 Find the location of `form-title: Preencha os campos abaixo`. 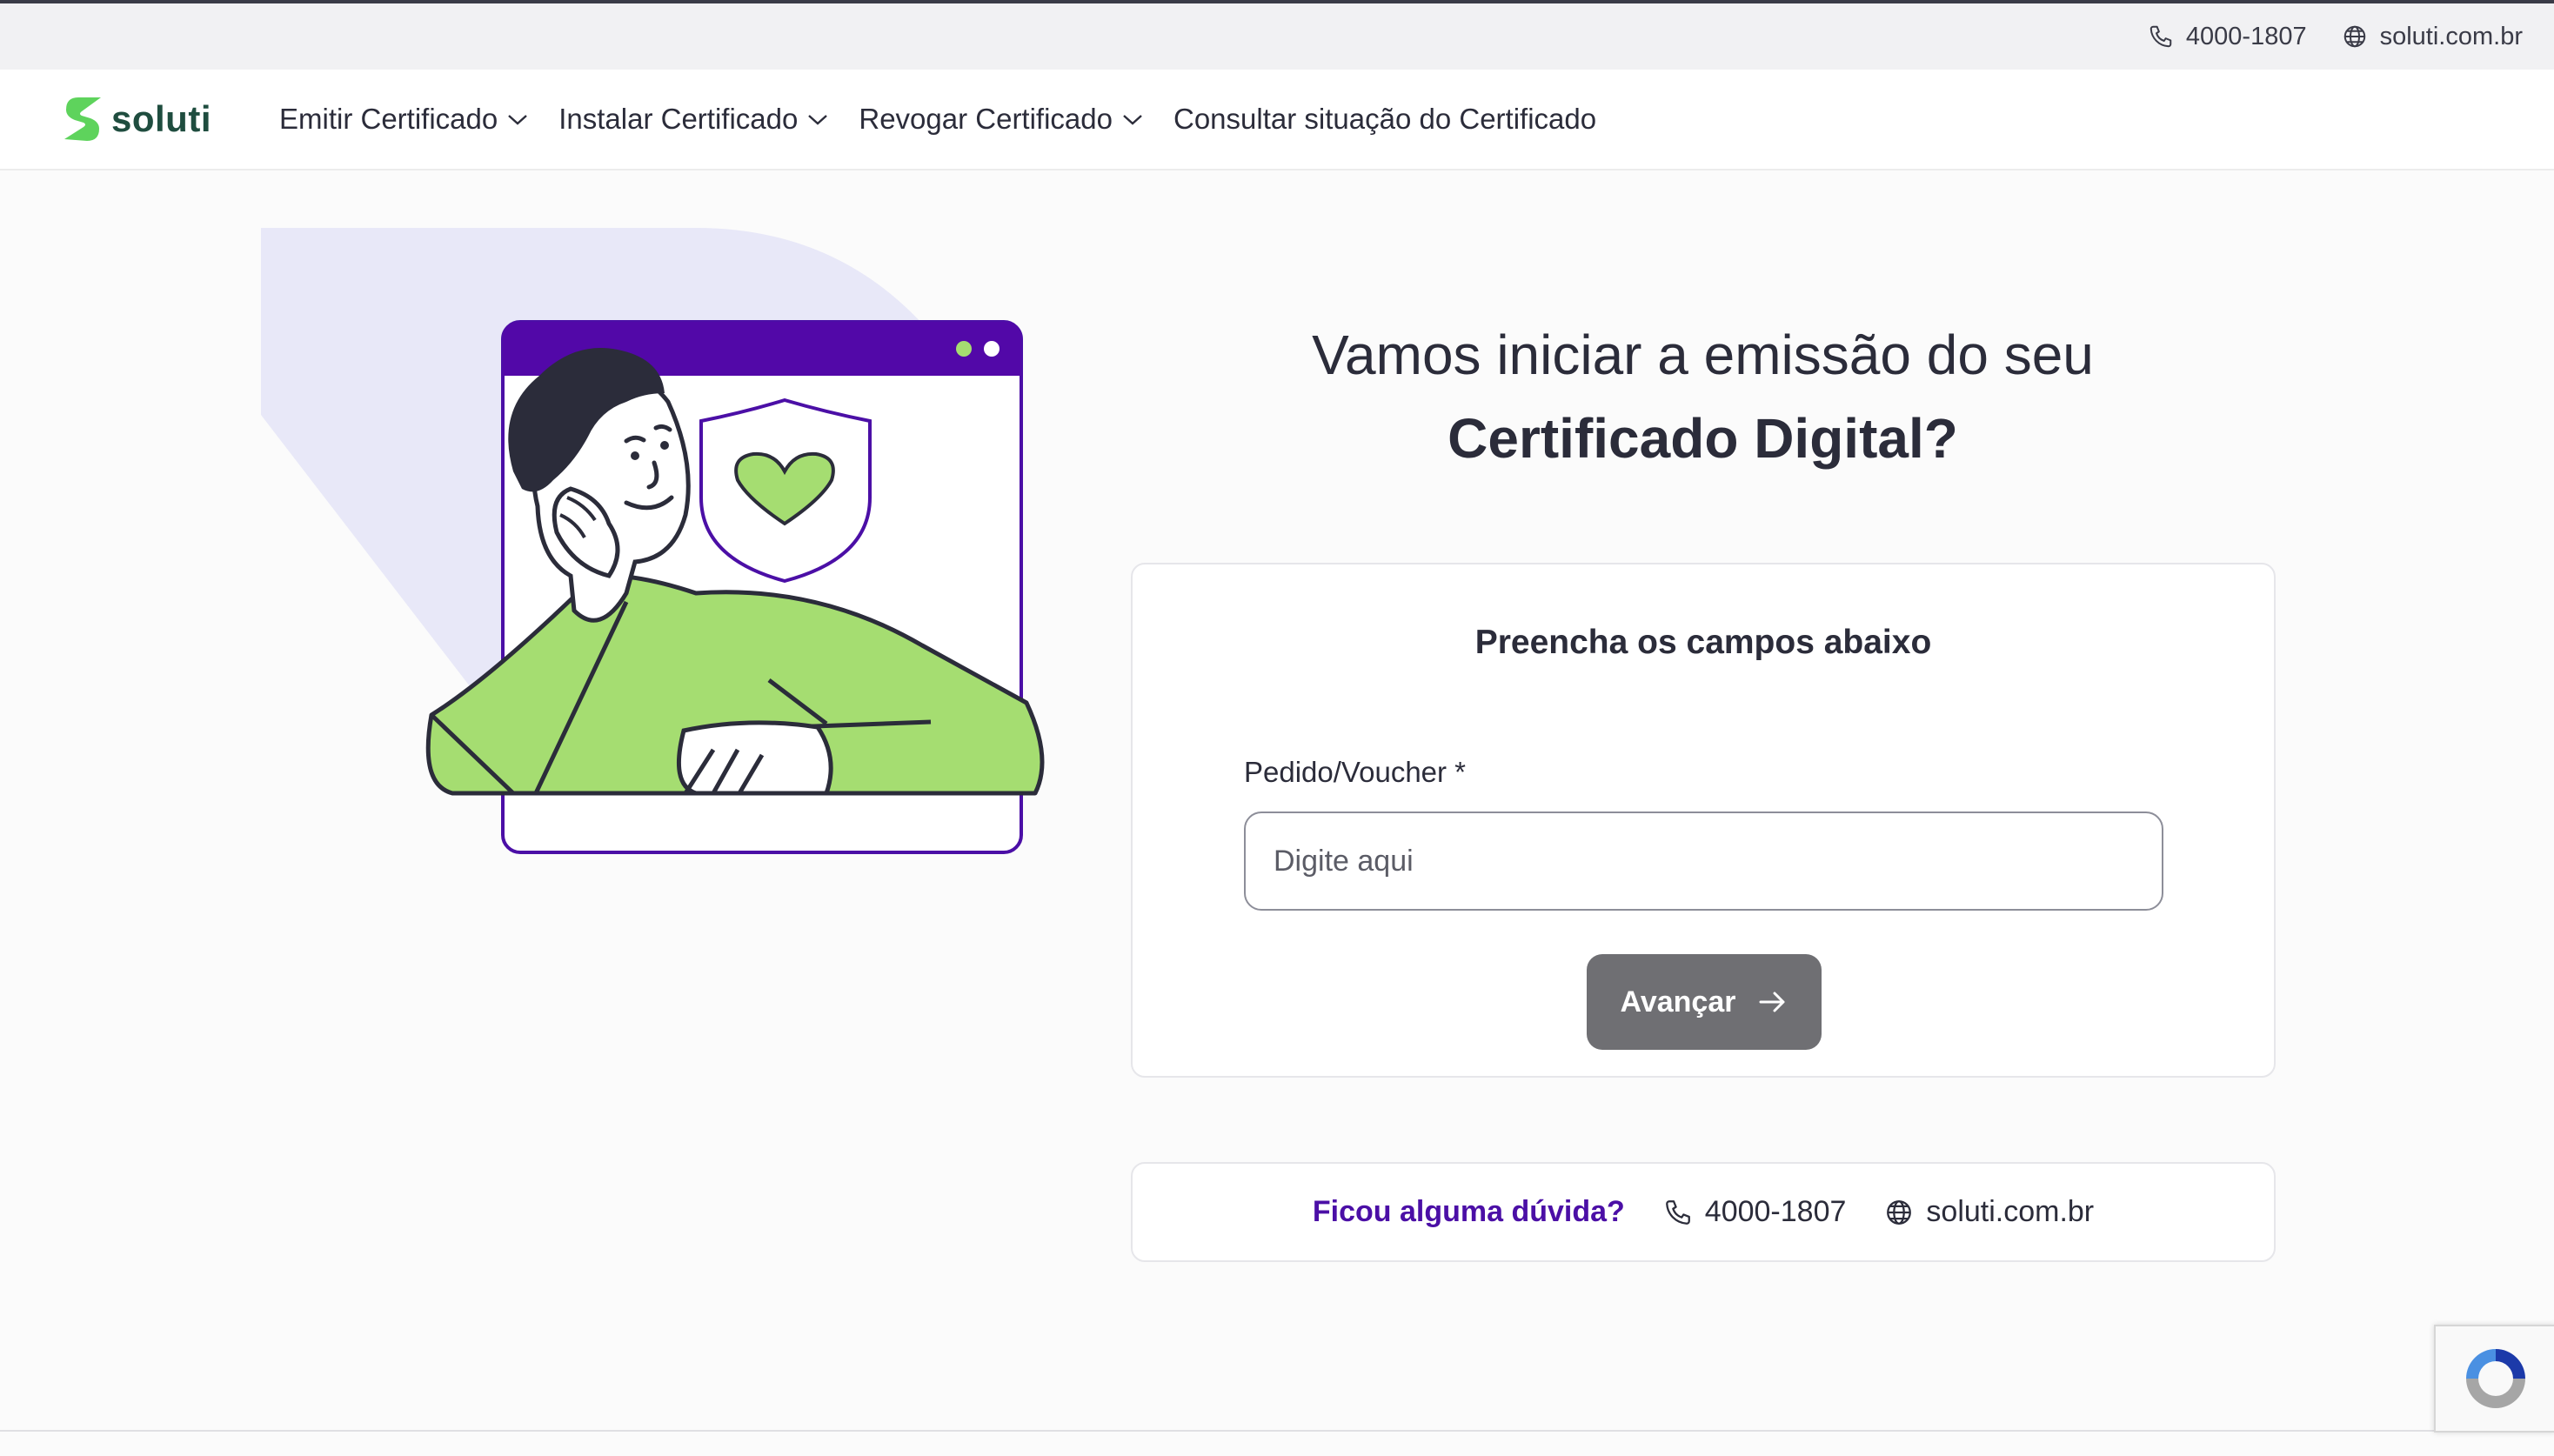

form-title: Preencha os campos abaixo is located at coordinates (1703, 642).